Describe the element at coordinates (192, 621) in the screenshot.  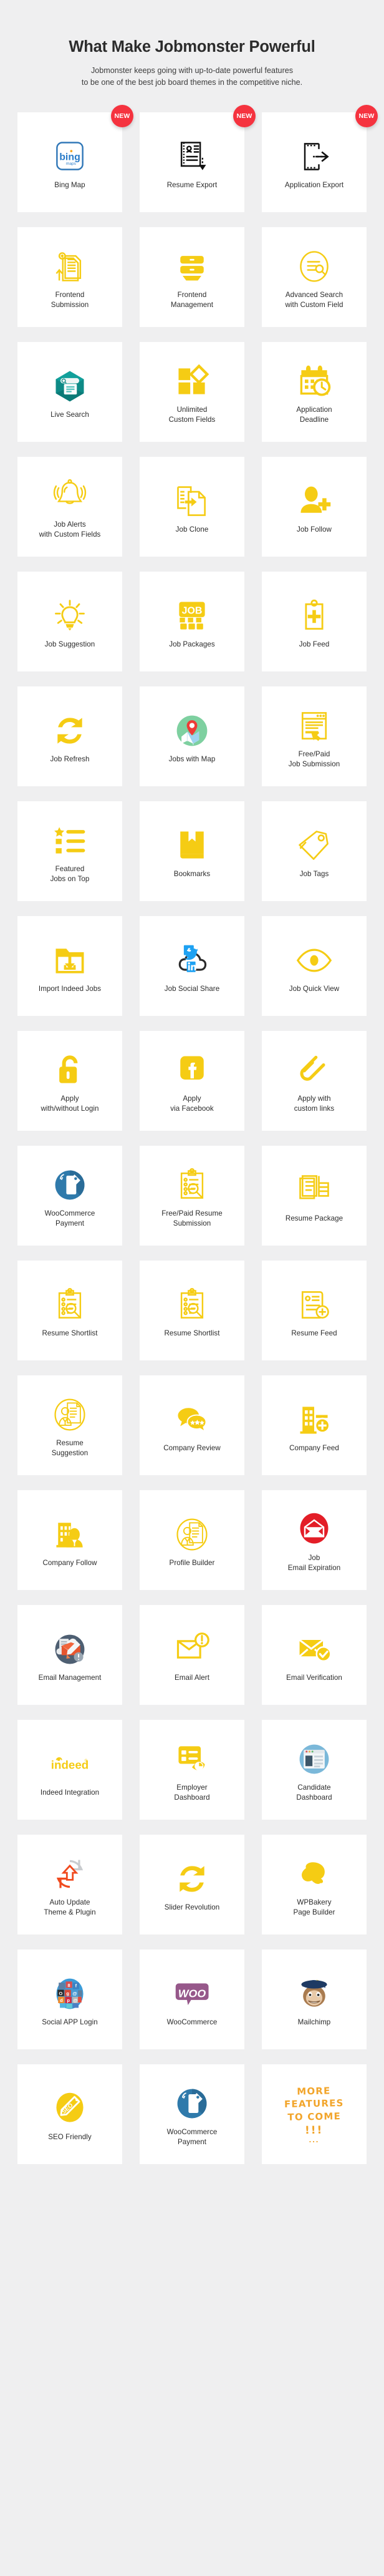
I see `feature-card: JOB Job Packages` at that location.